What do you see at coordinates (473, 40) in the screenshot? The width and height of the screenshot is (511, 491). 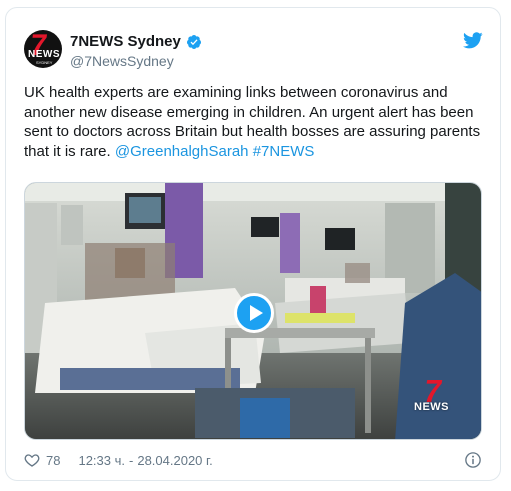 I see `twitter-bird-icon` at bounding box center [473, 40].